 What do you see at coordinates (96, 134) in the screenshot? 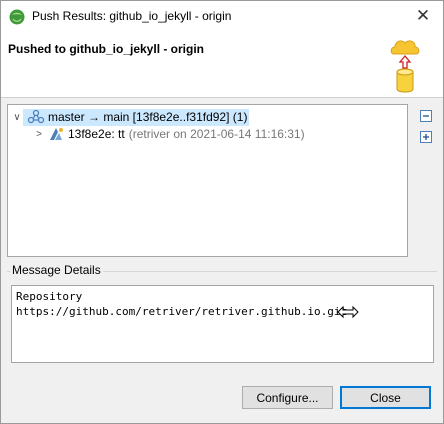
I see `commit-label: 13f8e2e: tt` at bounding box center [96, 134].